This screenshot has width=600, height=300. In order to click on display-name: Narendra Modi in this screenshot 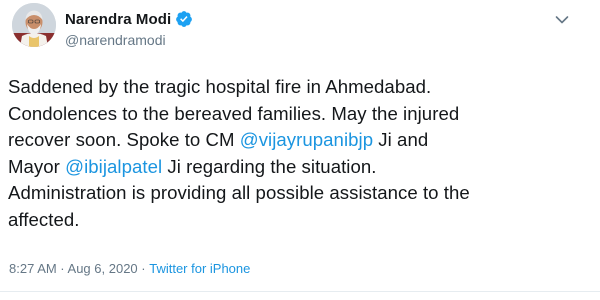, I will do `click(118, 19)`.